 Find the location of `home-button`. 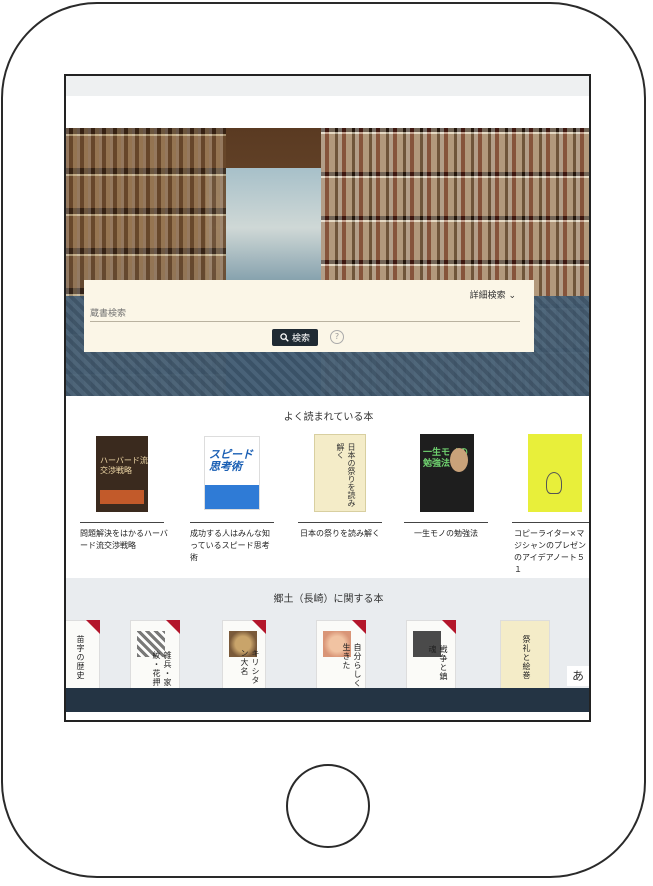

home-button is located at coordinates (328, 806).